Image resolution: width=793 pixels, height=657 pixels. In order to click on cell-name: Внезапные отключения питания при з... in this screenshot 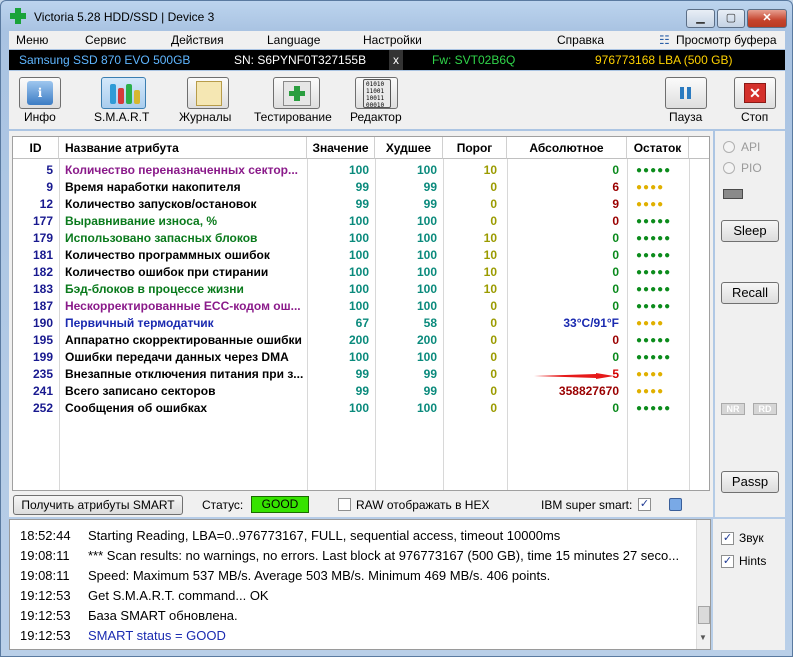, I will do `click(184, 374)`.